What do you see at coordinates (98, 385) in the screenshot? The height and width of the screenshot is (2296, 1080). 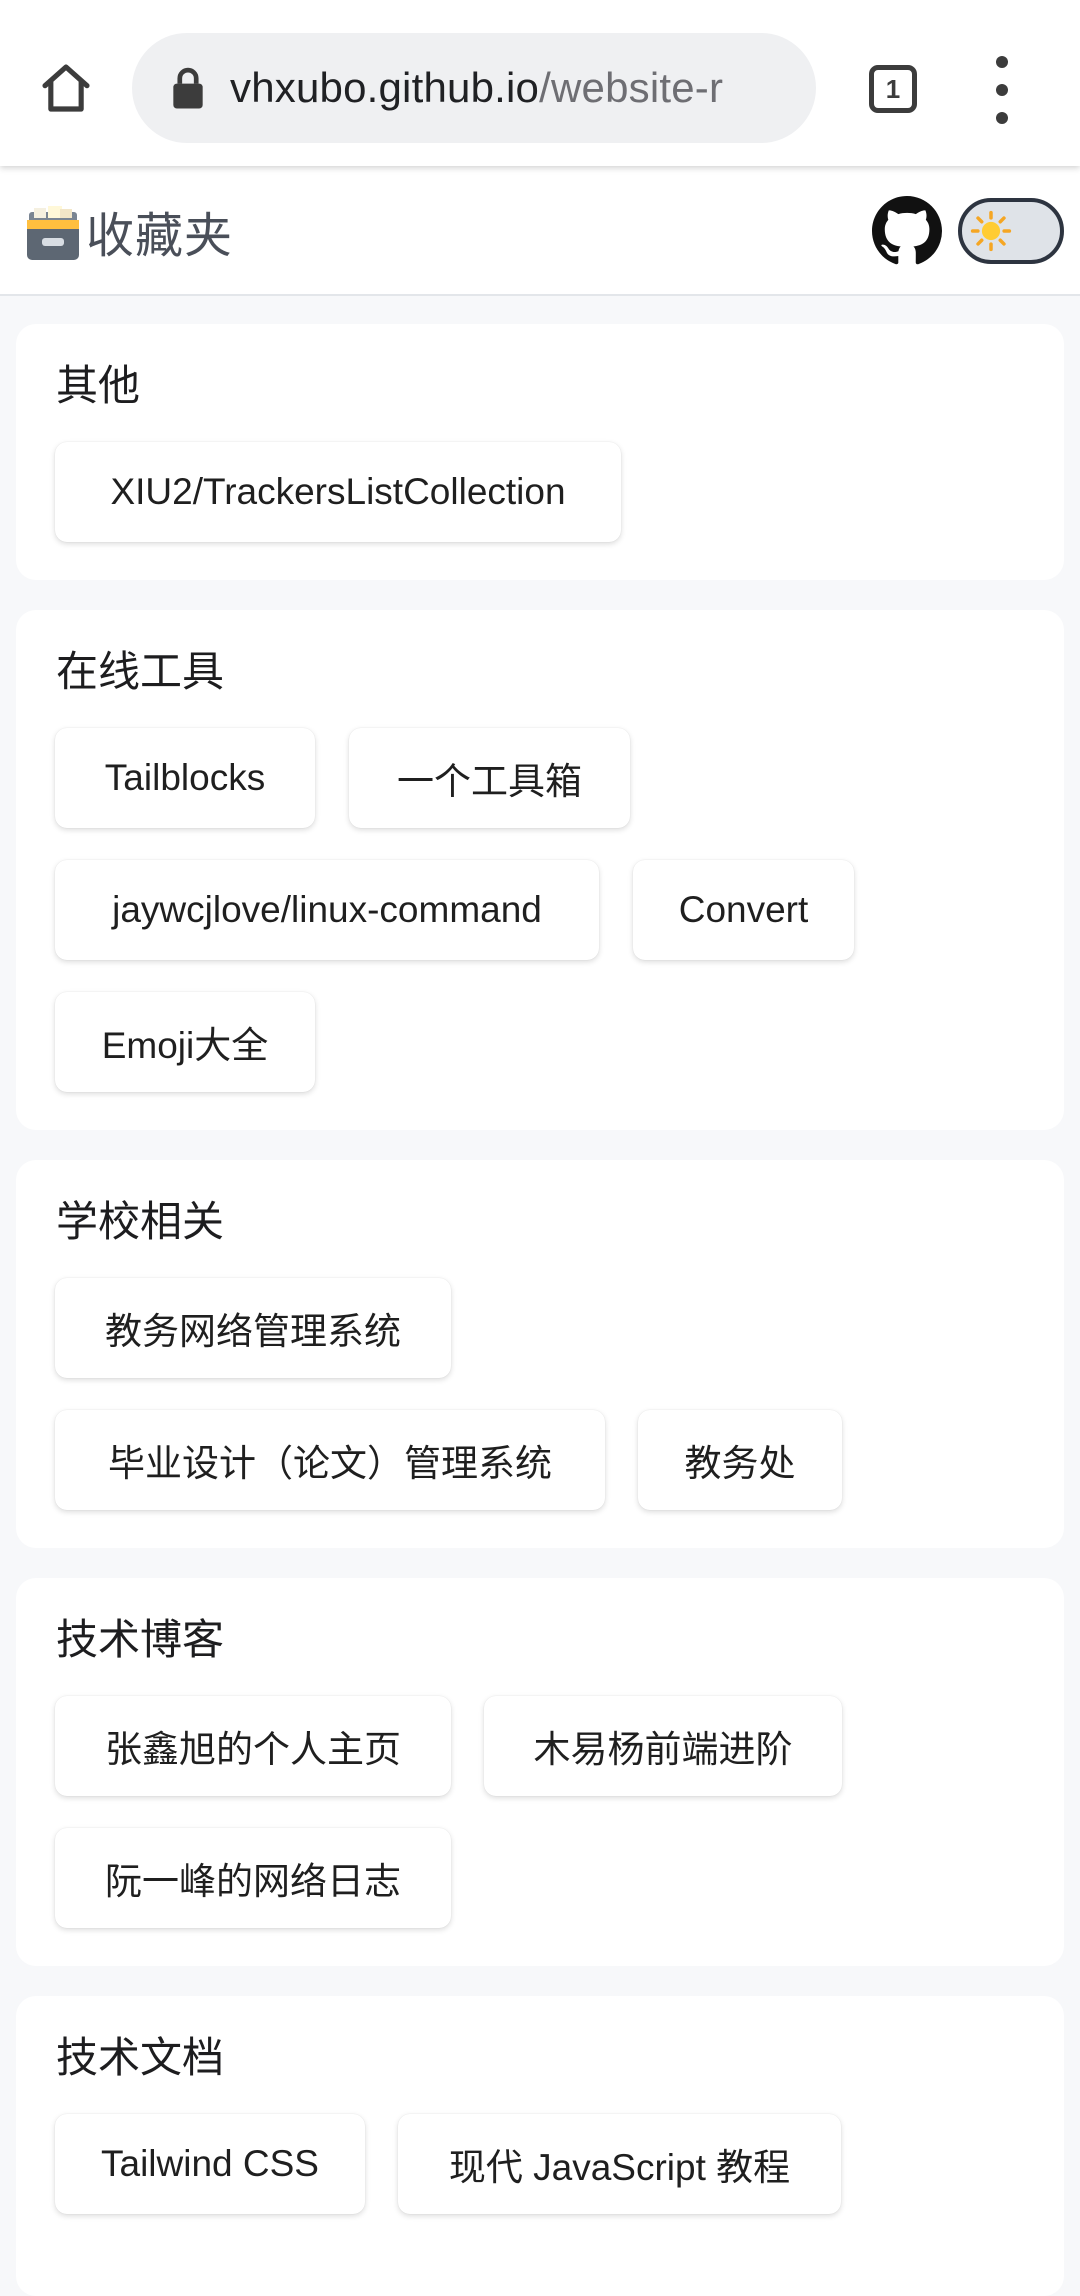 I see `section-title: 其他` at bounding box center [98, 385].